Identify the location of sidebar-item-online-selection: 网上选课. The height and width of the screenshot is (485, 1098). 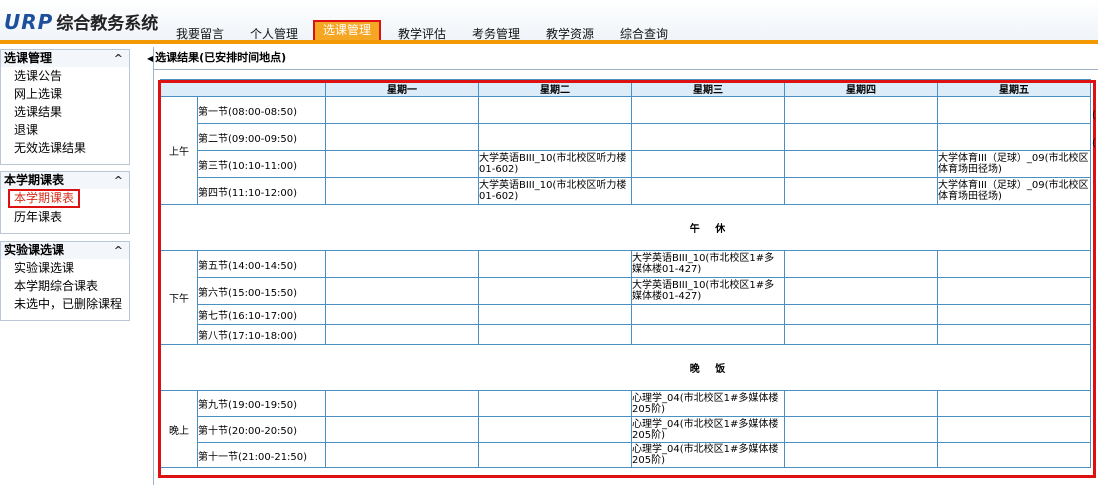
(65, 94).